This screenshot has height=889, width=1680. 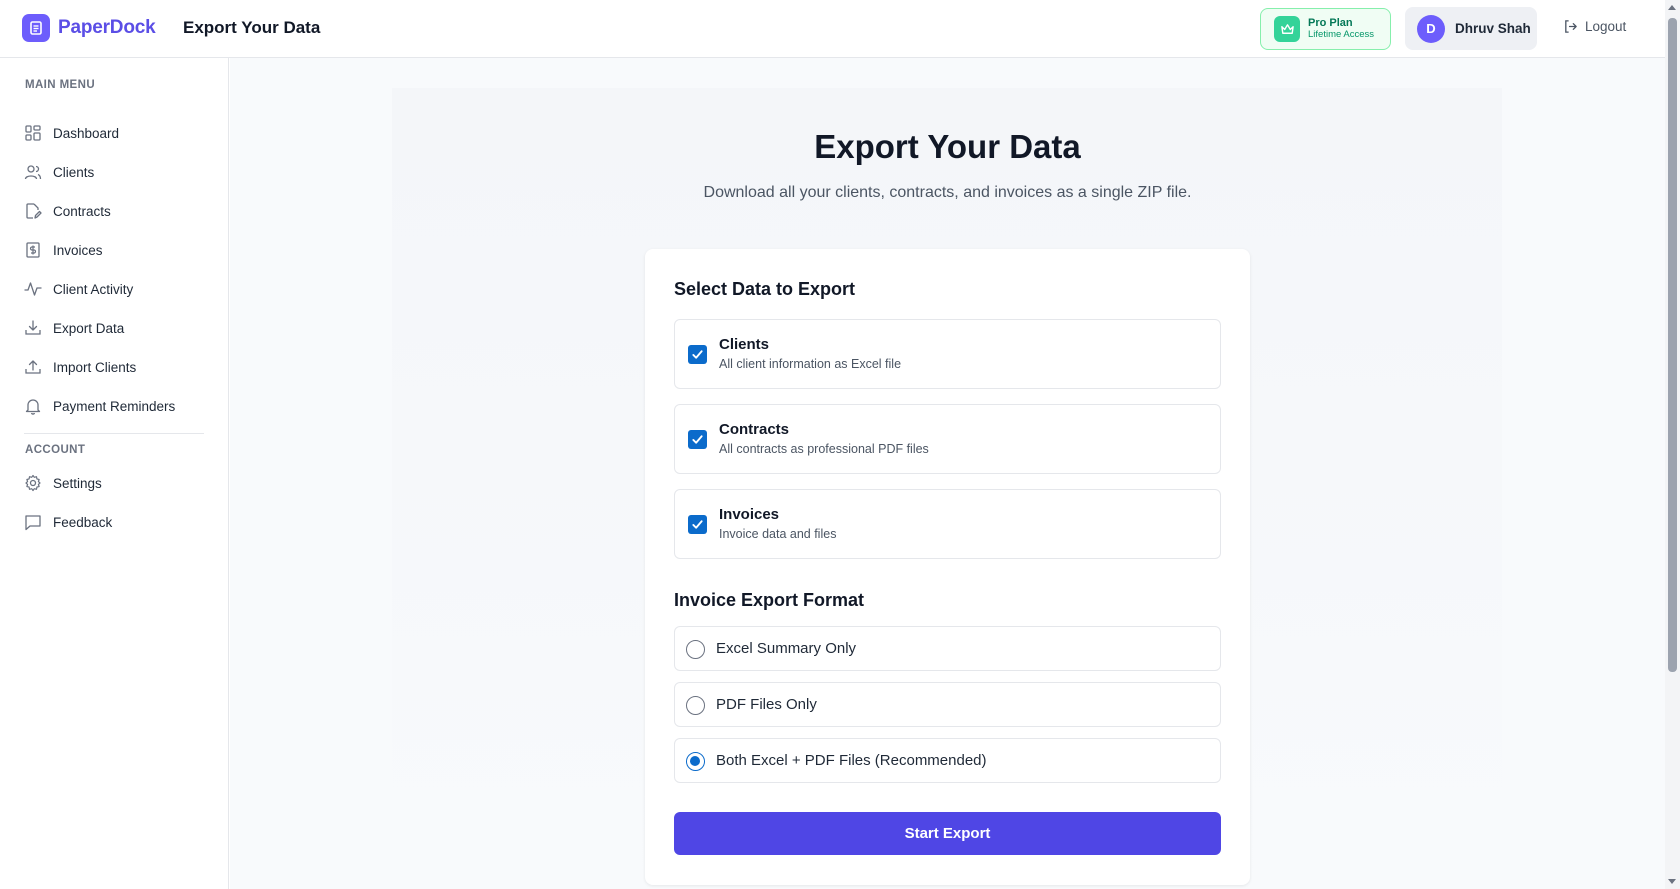 I want to click on sidebar-item-payment-reminders: Payment Reminders, so click(x=99, y=406).